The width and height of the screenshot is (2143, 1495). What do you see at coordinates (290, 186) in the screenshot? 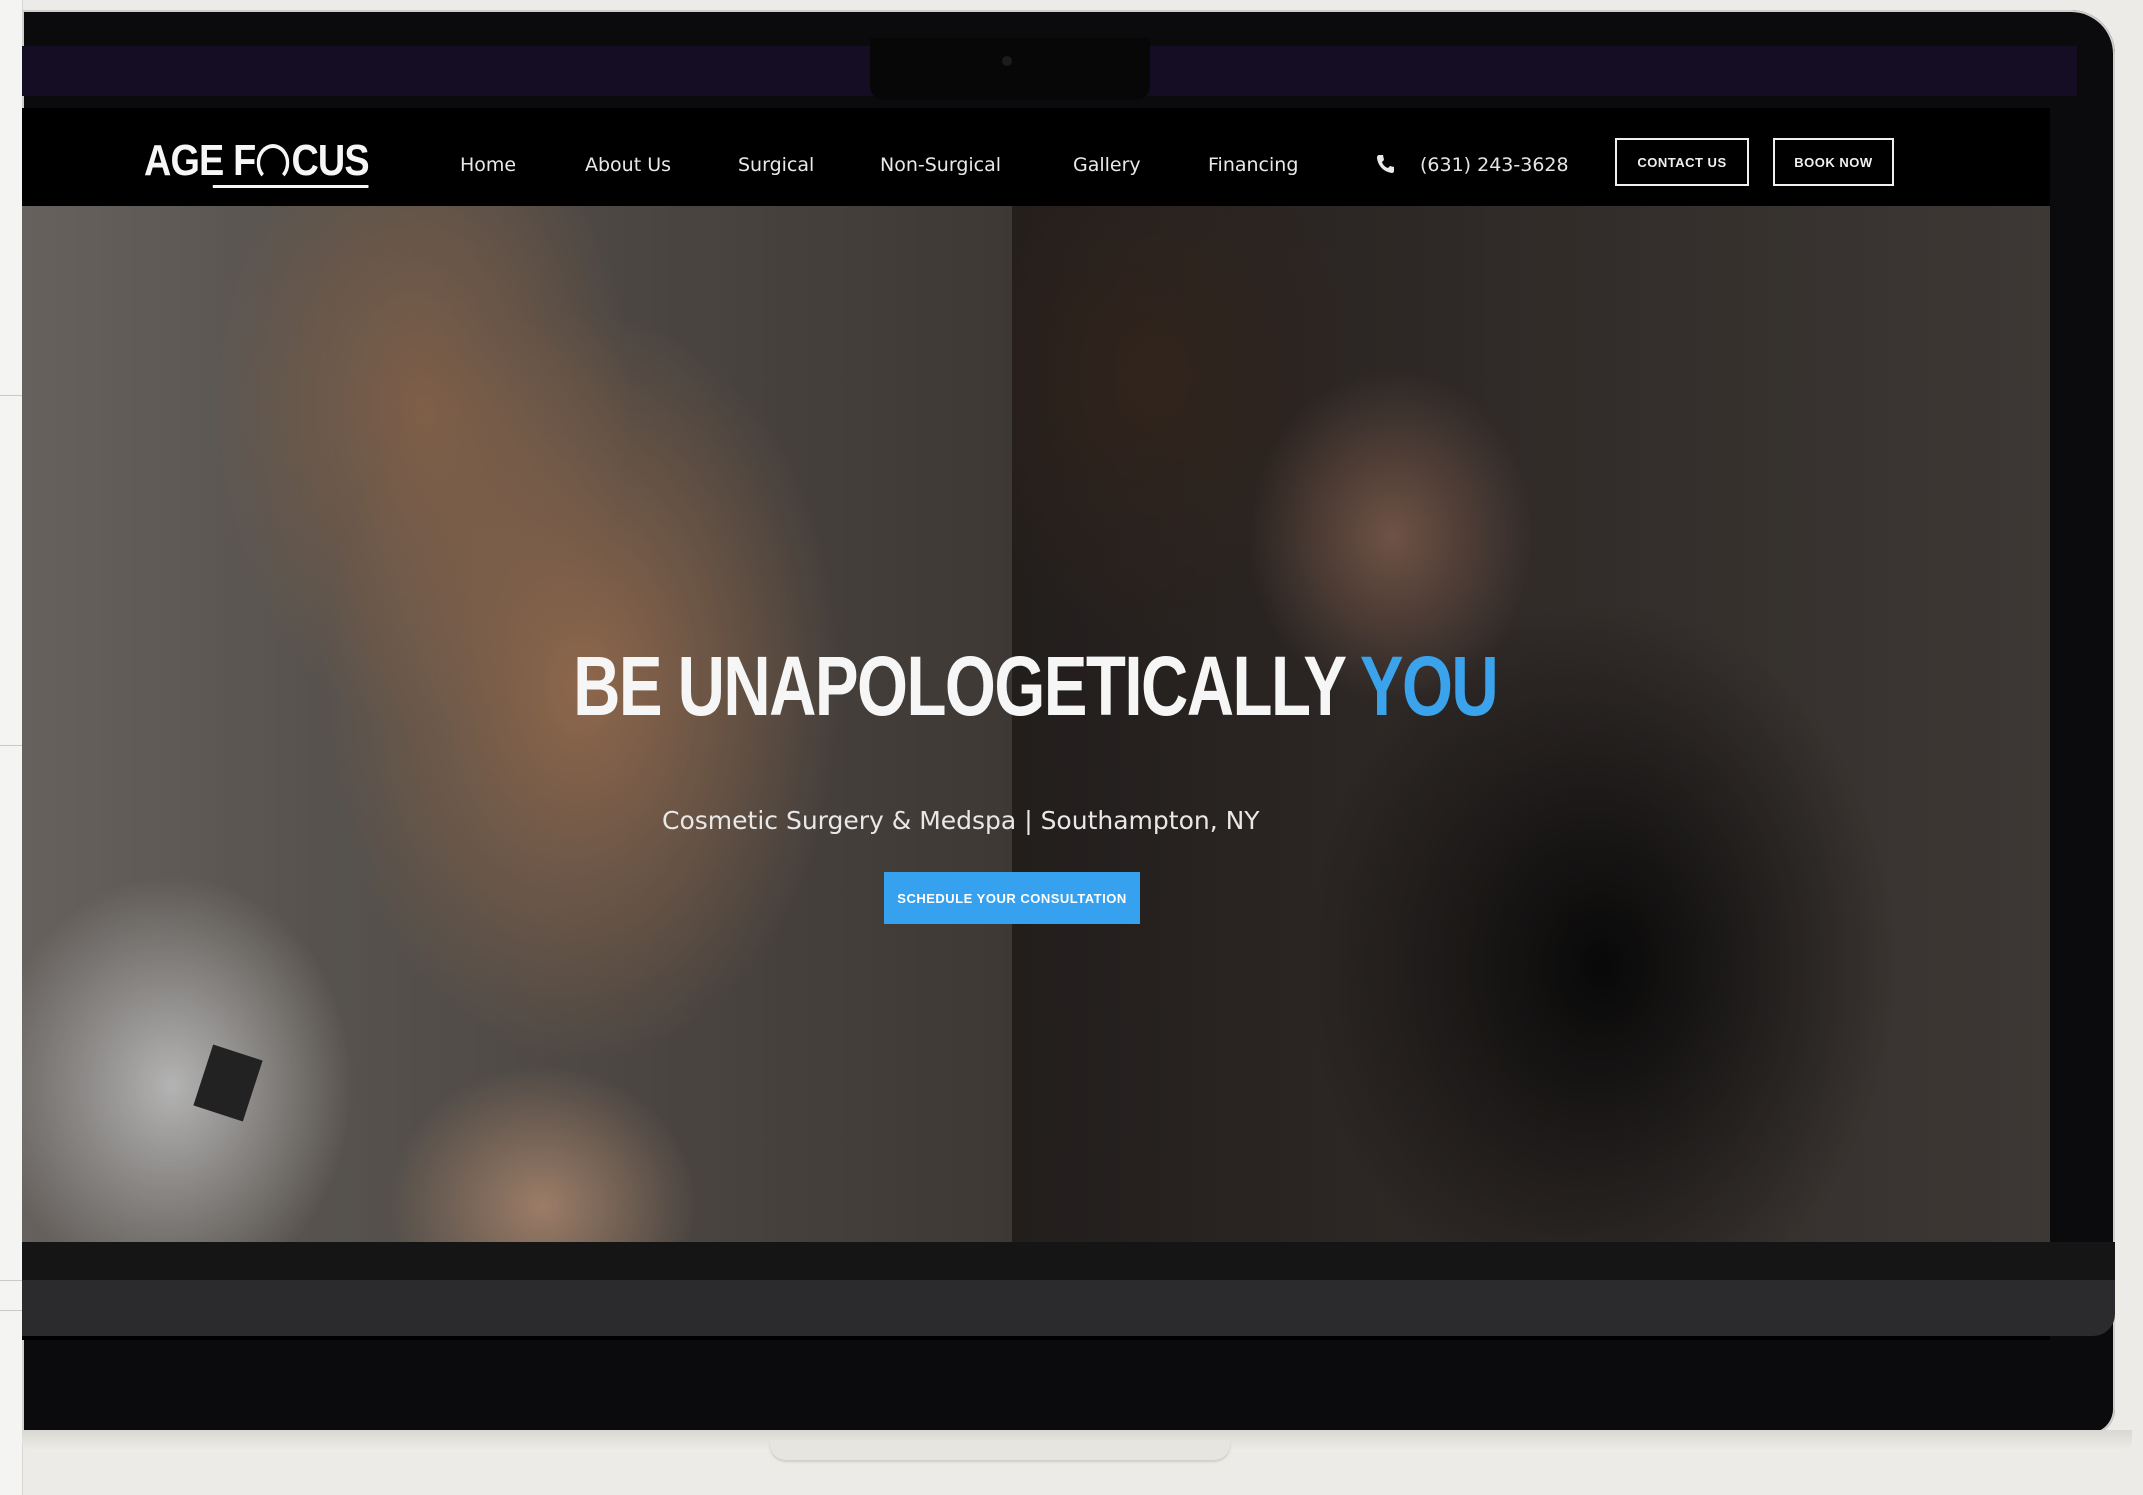
I see `logo-underline` at bounding box center [290, 186].